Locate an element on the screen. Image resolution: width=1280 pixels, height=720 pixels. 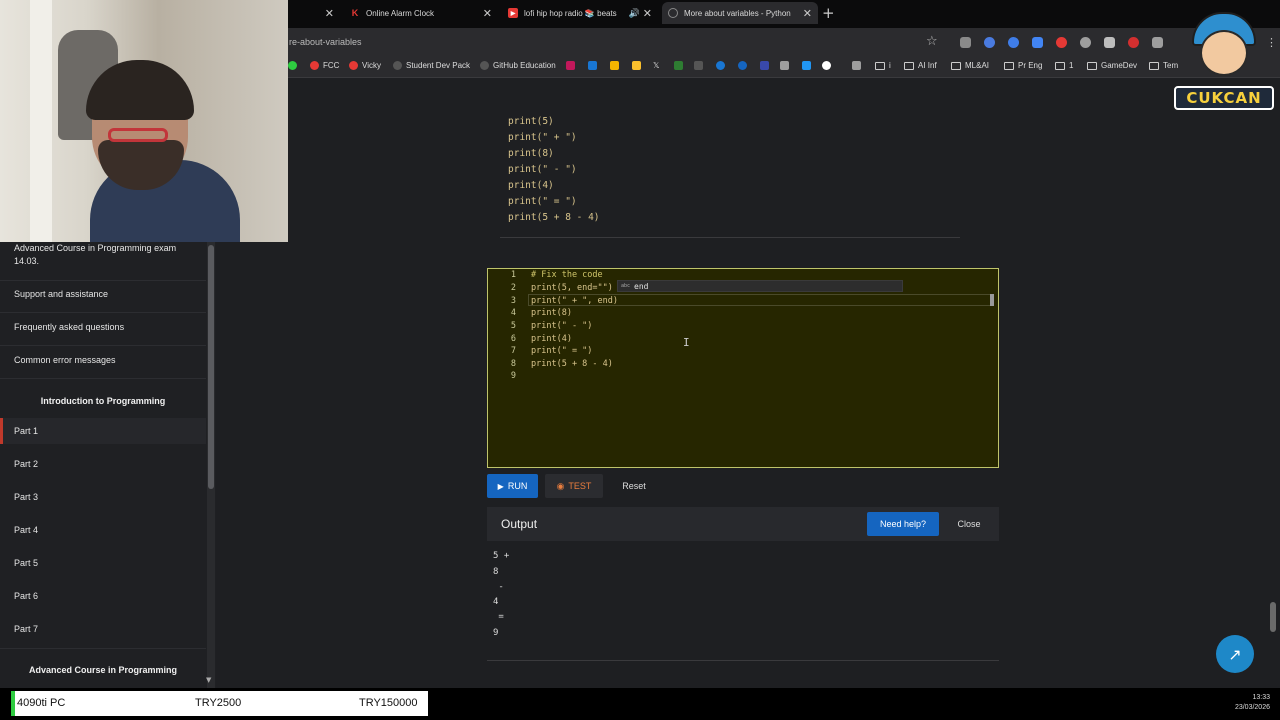
run-button: ▶ RUN is located at coordinates (512, 486).